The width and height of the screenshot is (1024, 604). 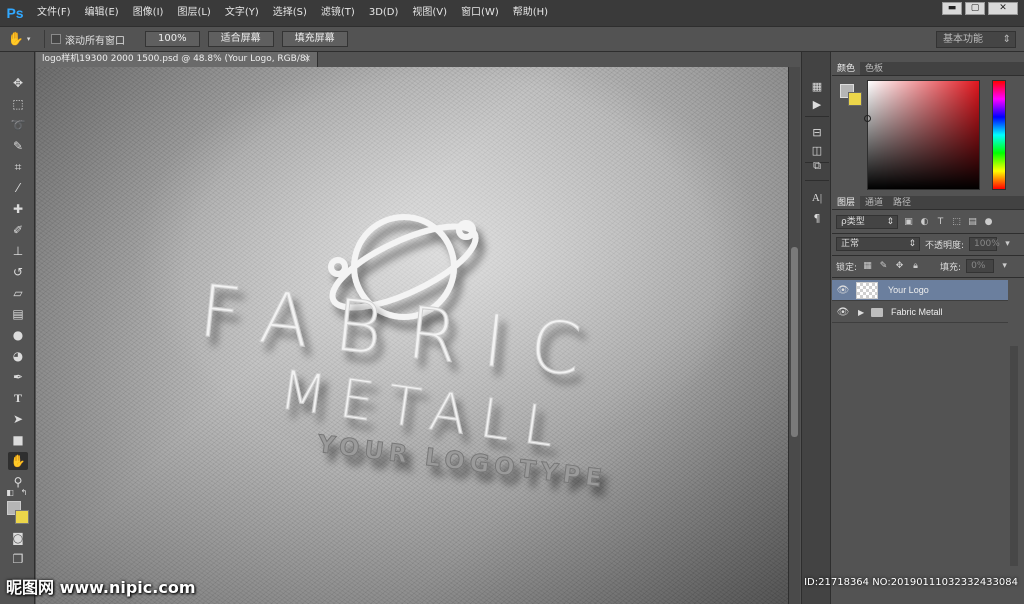 What do you see at coordinates (846, 202) in the screenshot?
I see `tab-layers: 图层` at bounding box center [846, 202].